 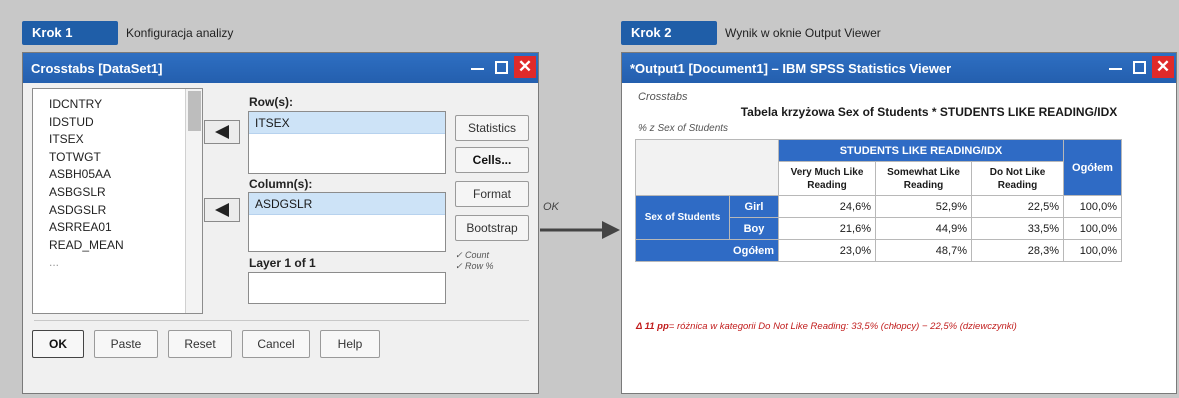 What do you see at coordinates (754, 206) in the screenshot?
I see `row-label-girl: Girl` at bounding box center [754, 206].